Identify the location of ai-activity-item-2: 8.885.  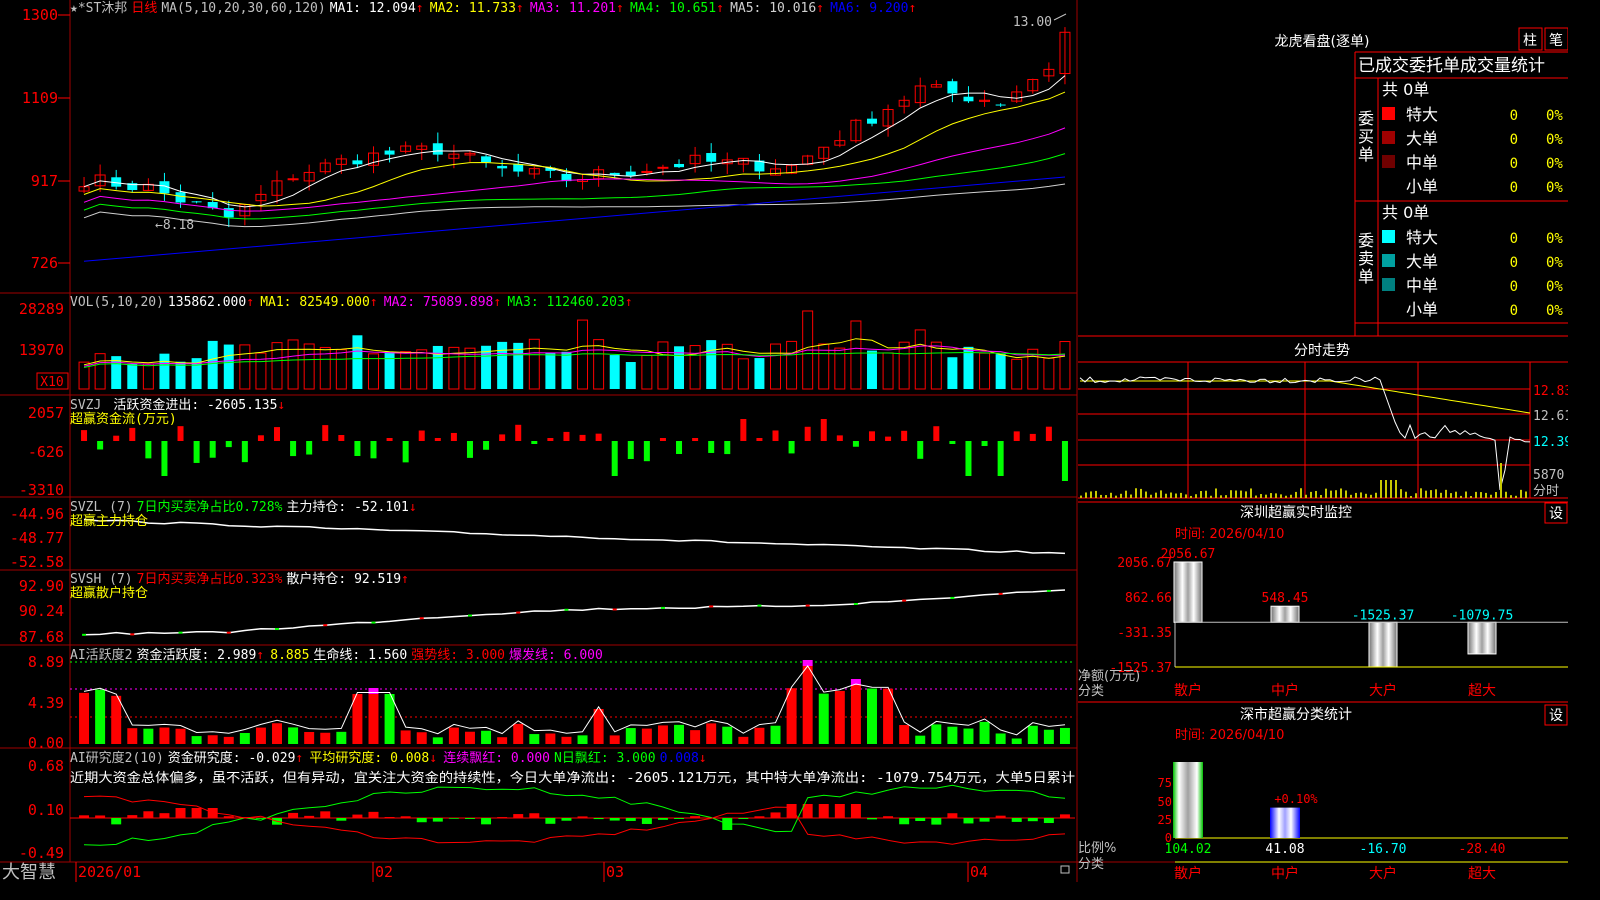
(289, 655).